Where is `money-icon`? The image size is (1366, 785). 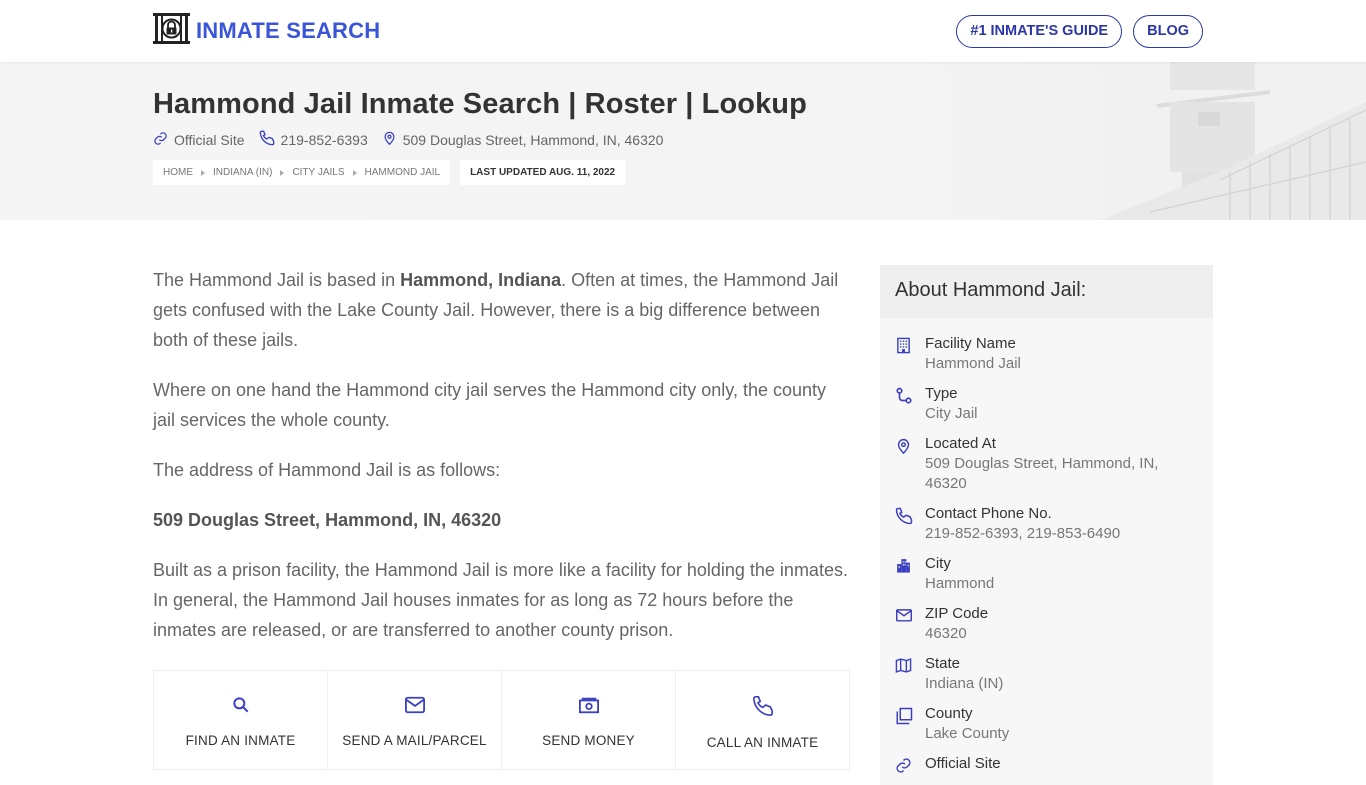 money-icon is located at coordinates (589, 707).